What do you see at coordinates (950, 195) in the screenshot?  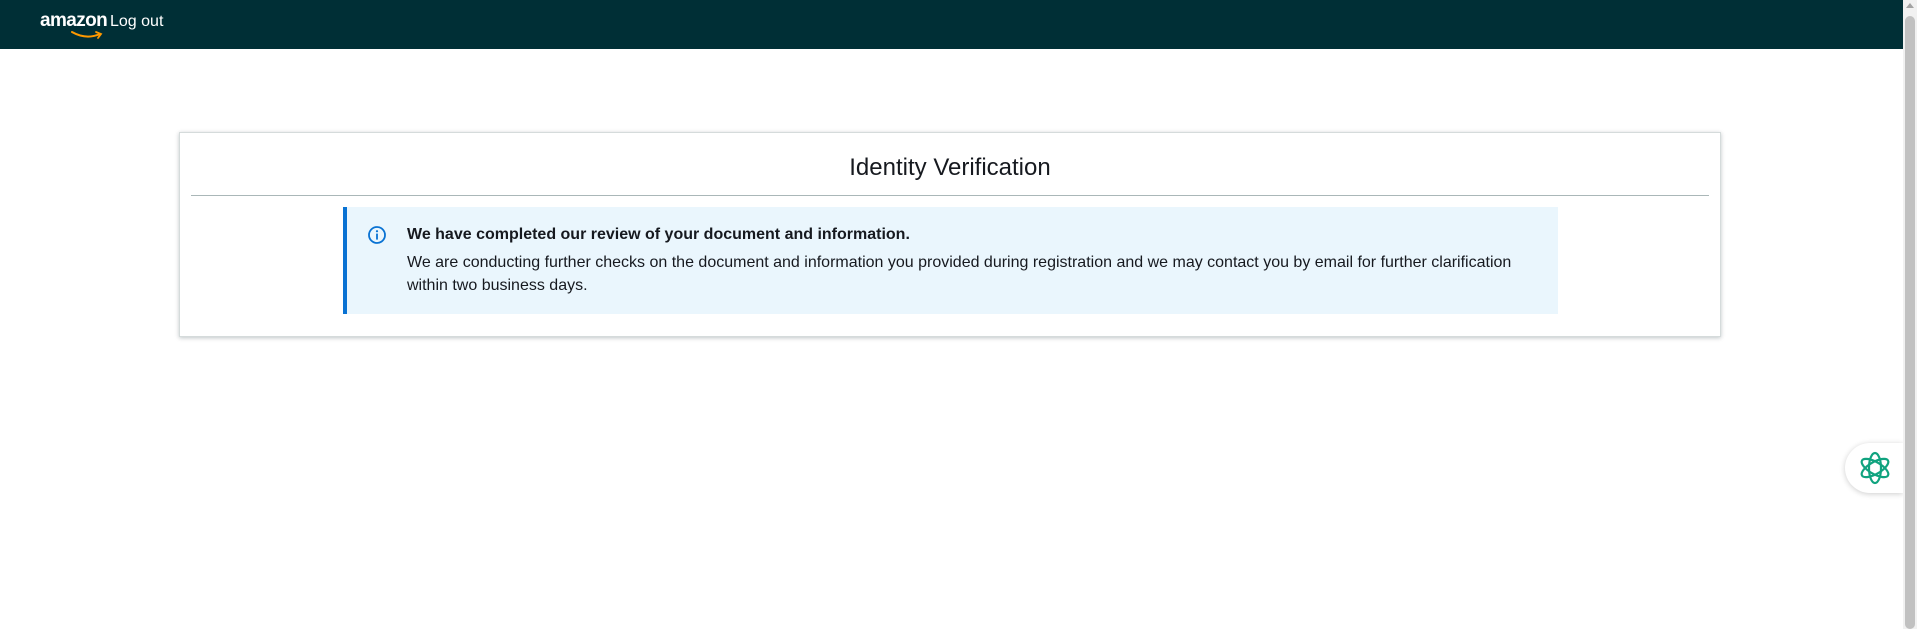 I see `divider` at bounding box center [950, 195].